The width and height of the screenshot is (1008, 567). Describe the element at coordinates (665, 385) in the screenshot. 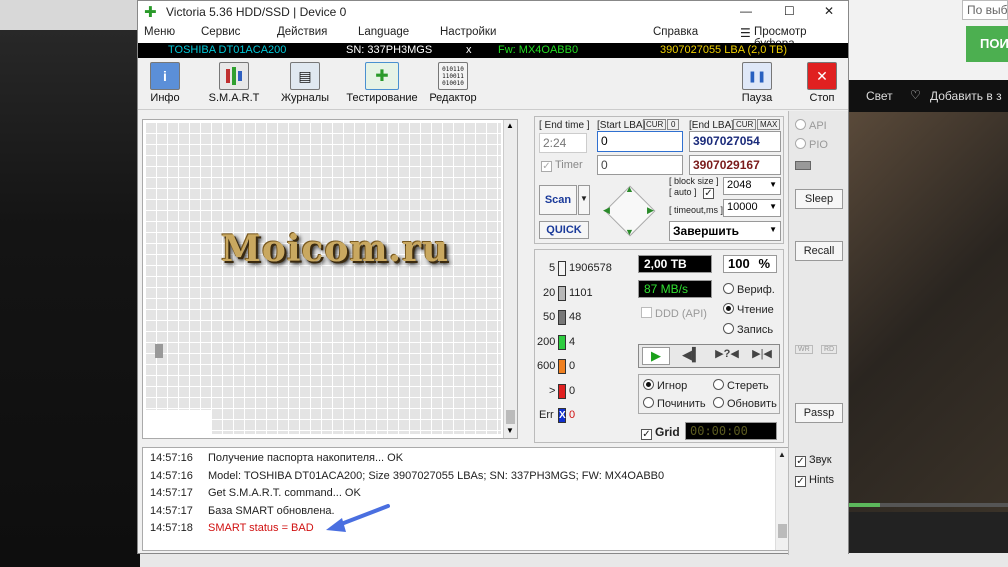

I see `ignore-radio: Игнор` at that location.